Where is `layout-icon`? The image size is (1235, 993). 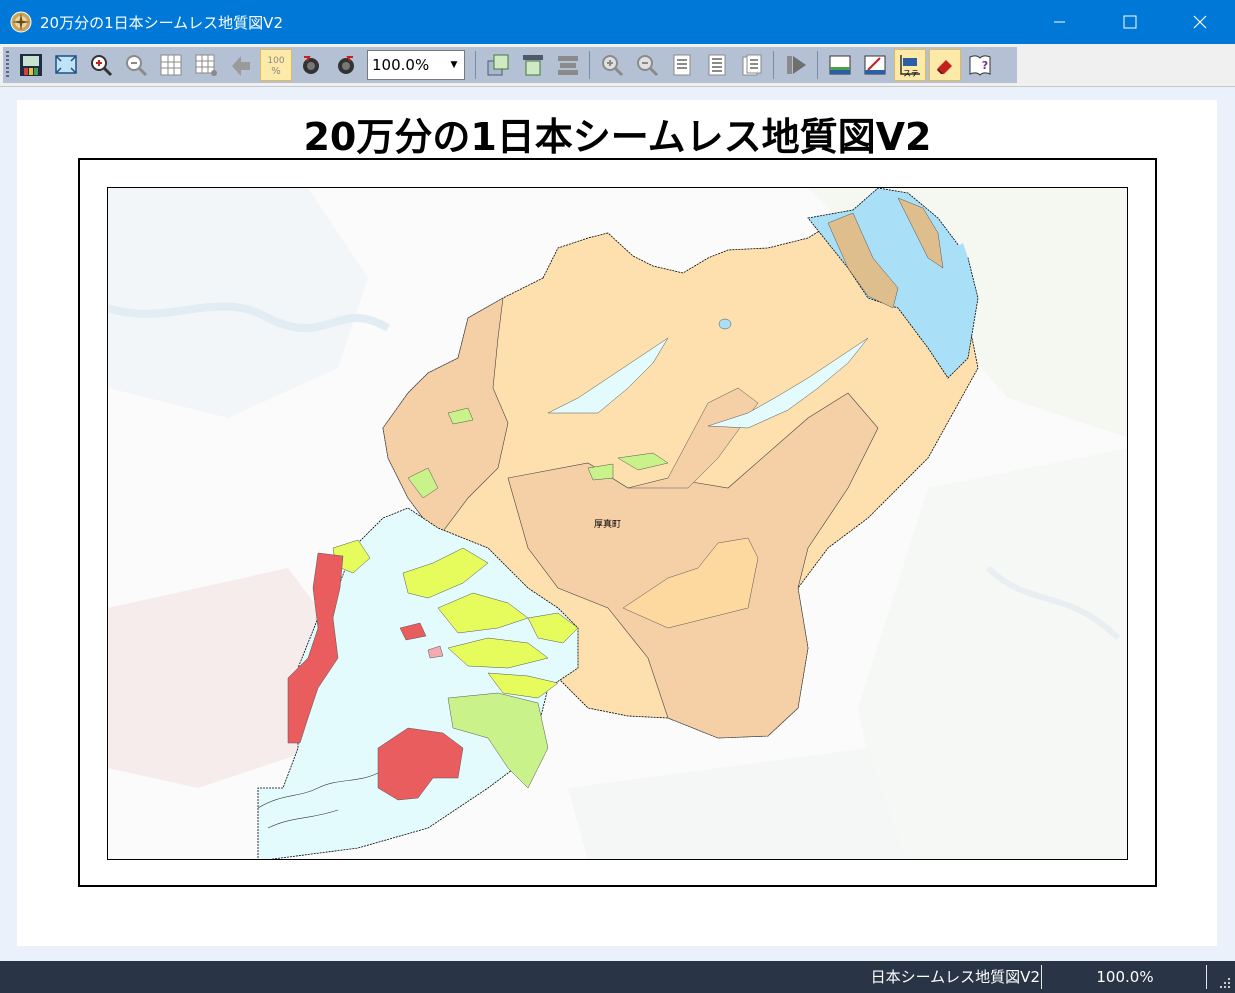
layout-icon is located at coordinates (840, 65).